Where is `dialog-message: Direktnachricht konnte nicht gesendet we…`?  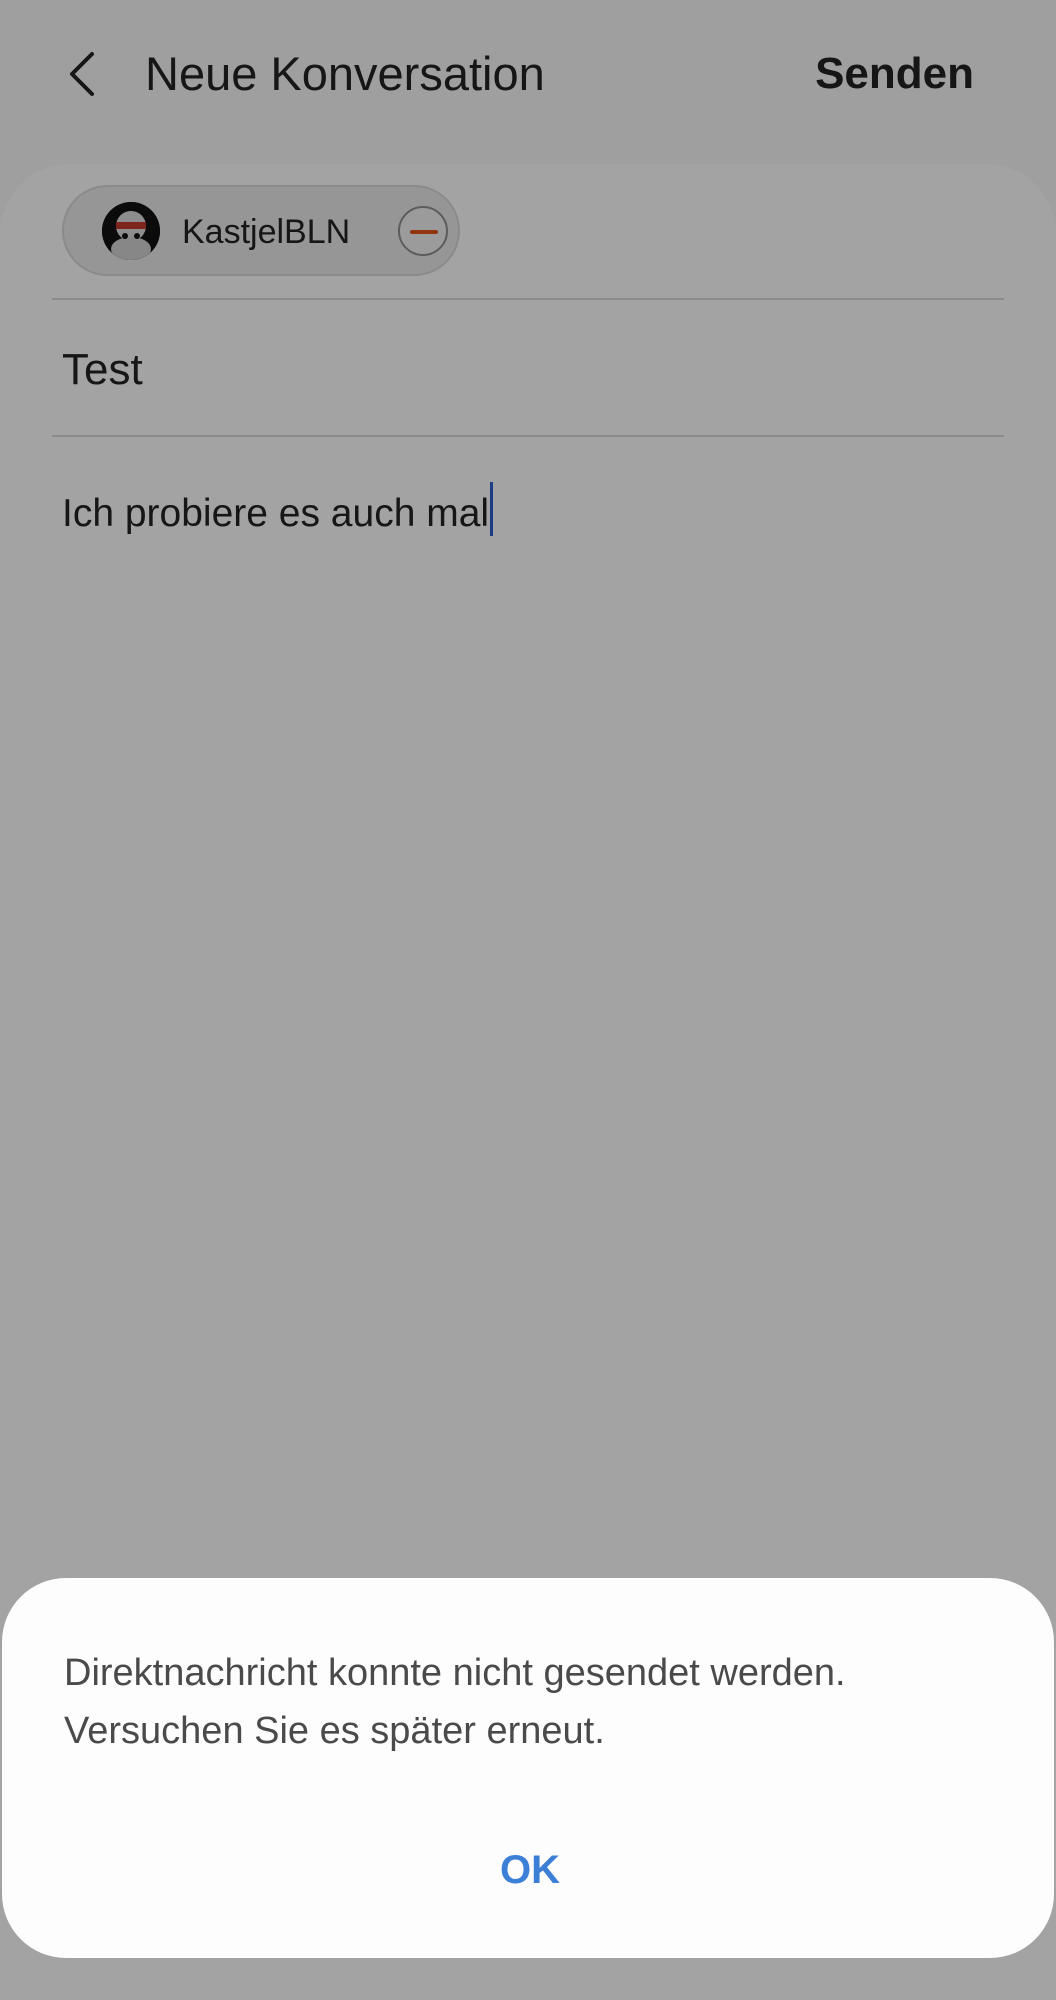 dialog-message: Direktnachricht konnte nicht gesendet we… is located at coordinates (529, 1702).